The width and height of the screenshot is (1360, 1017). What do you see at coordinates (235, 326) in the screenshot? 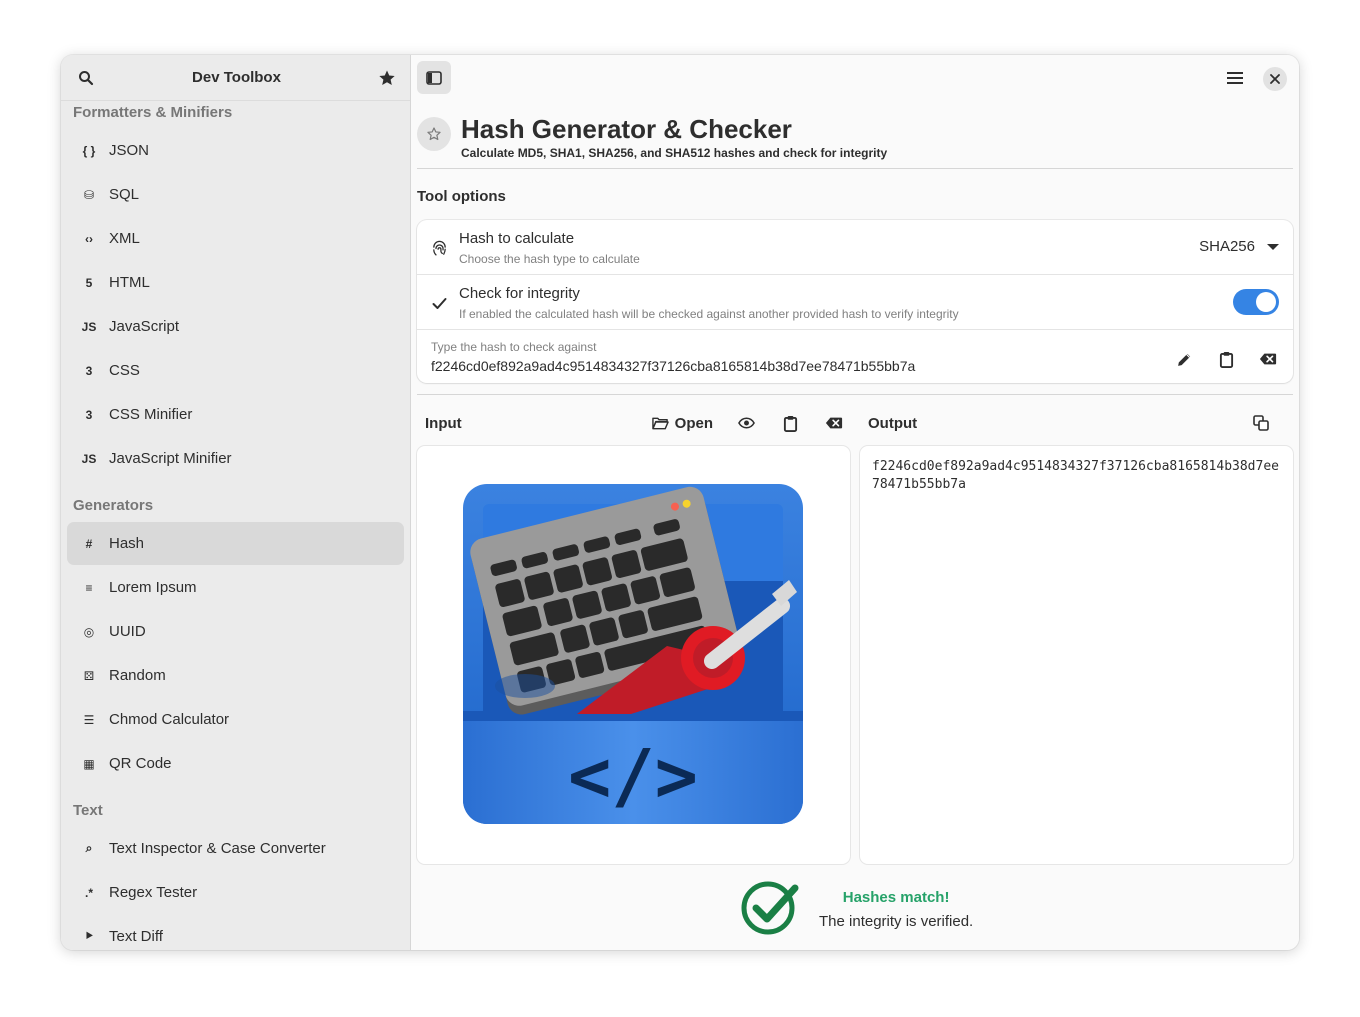
I see `sidebar-item-javascript: JS JavaScript` at bounding box center [235, 326].